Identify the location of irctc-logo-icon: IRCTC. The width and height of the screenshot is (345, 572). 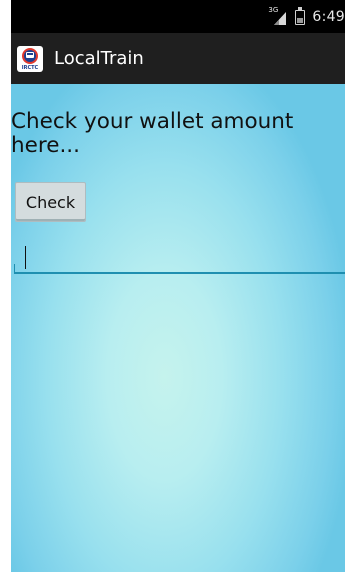
(30, 58).